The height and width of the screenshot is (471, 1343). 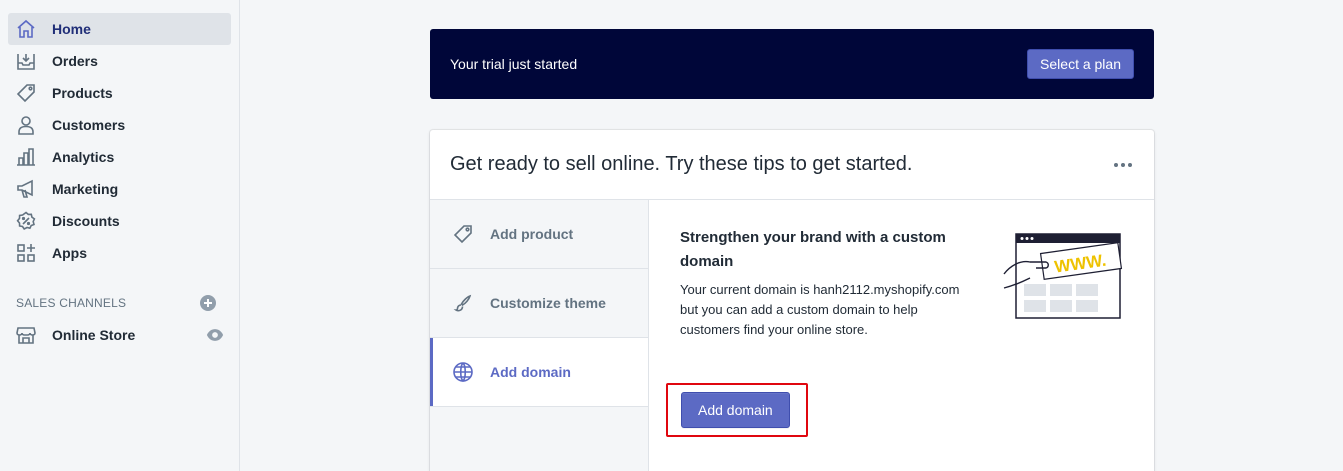 What do you see at coordinates (530, 372) in the screenshot?
I see `tab-label: Add domain` at bounding box center [530, 372].